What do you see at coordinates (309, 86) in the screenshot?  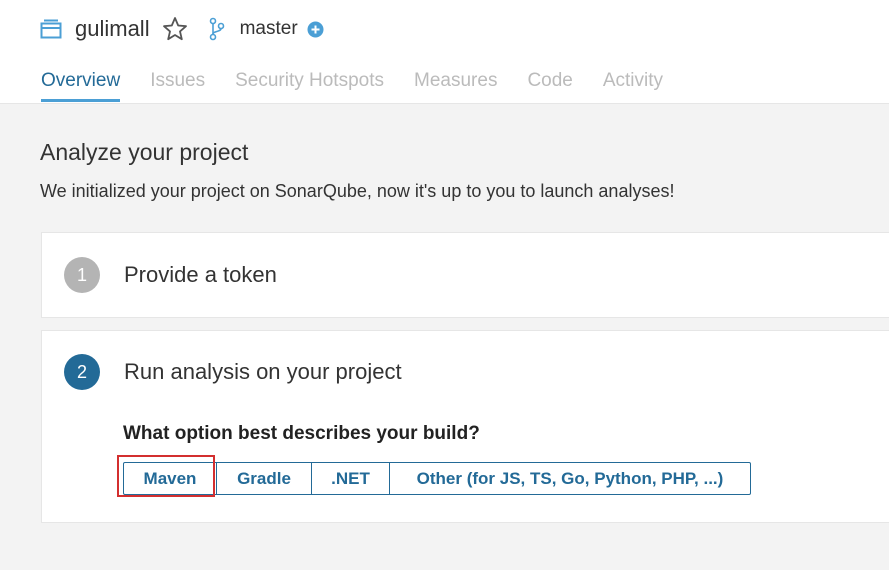 I see `tab-security-hotspots: Security Hotspots` at bounding box center [309, 86].